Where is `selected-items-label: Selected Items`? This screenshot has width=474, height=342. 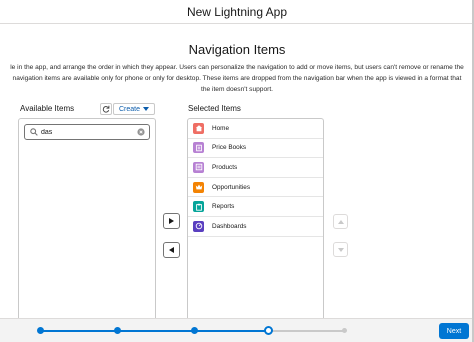 selected-items-label: Selected Items is located at coordinates (214, 108).